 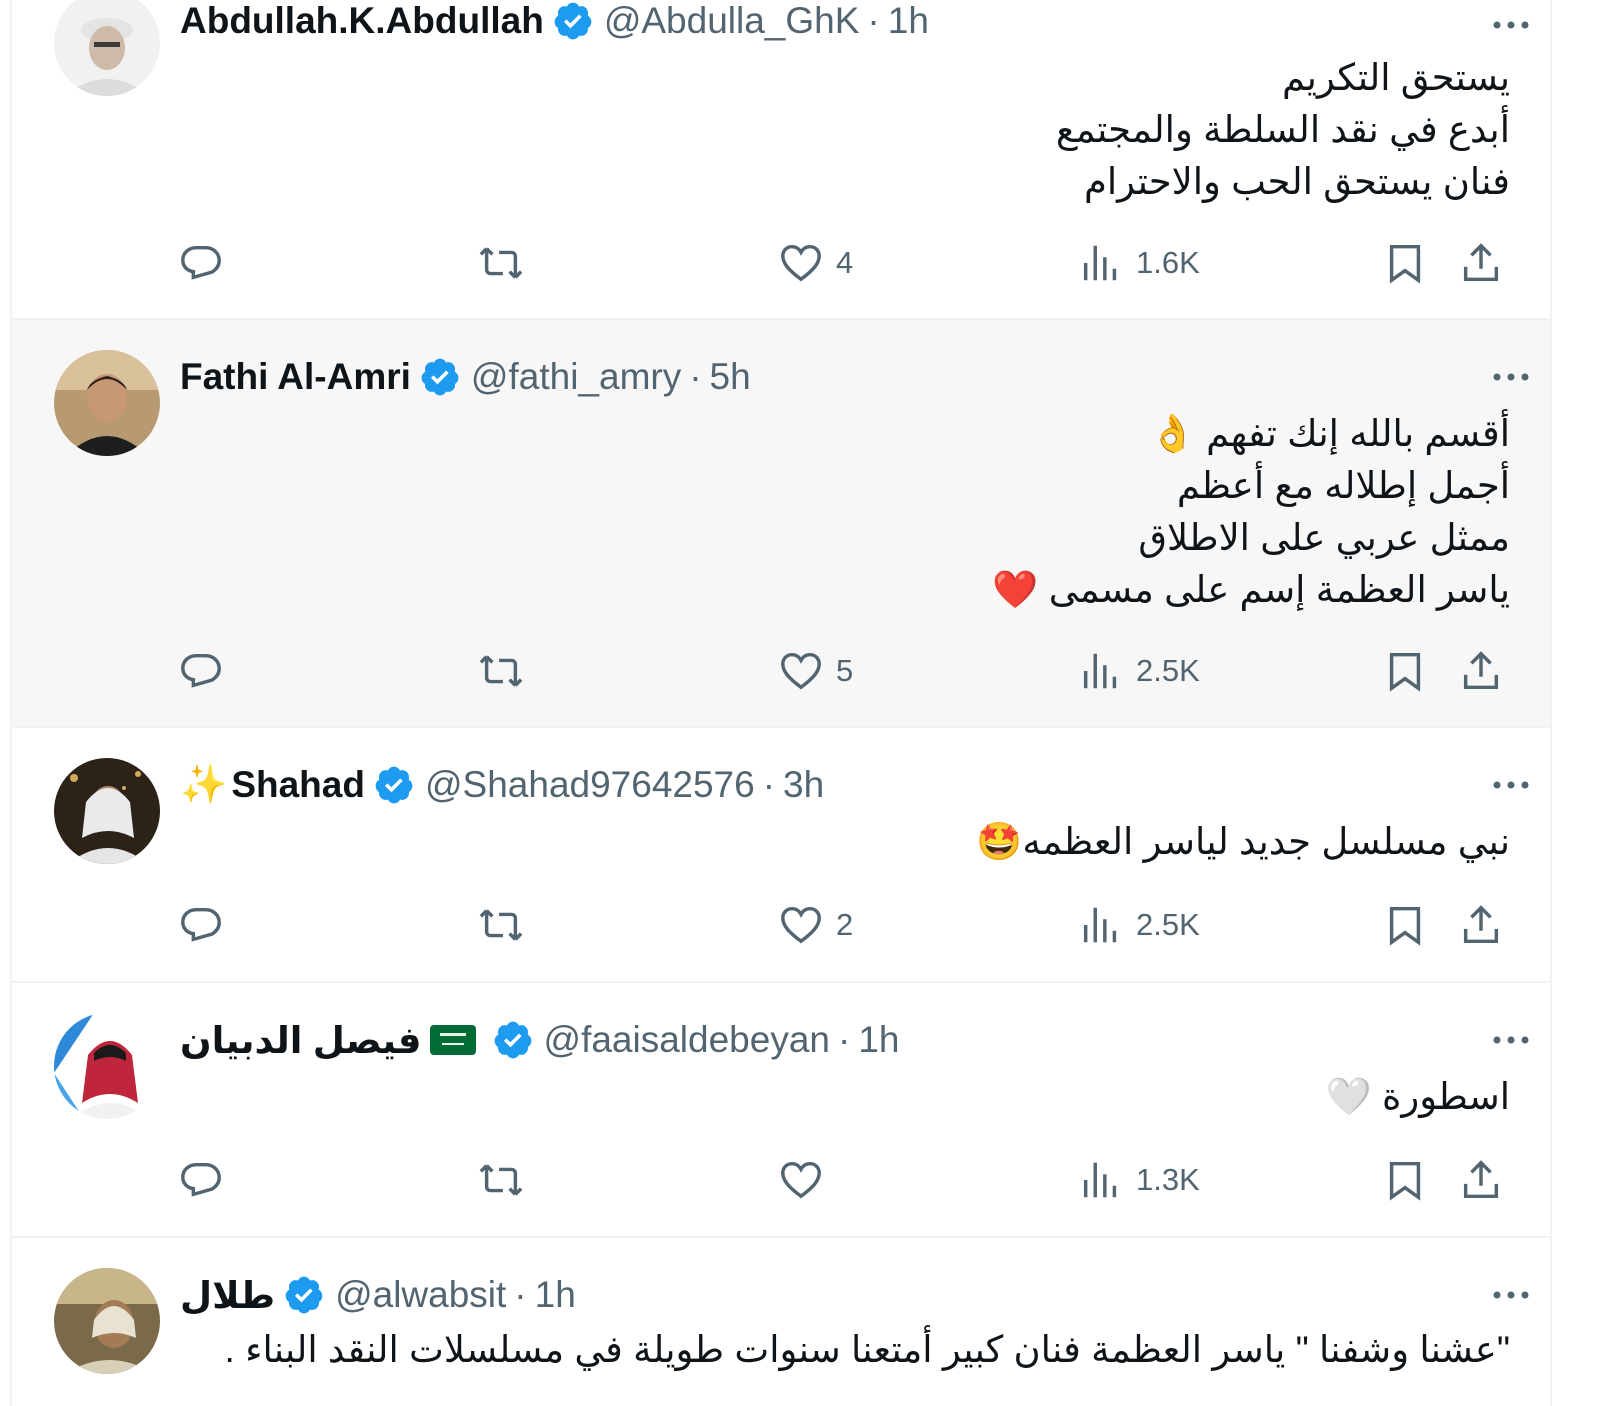 I want to click on user-handle: @fathi_amry, so click(x=576, y=377).